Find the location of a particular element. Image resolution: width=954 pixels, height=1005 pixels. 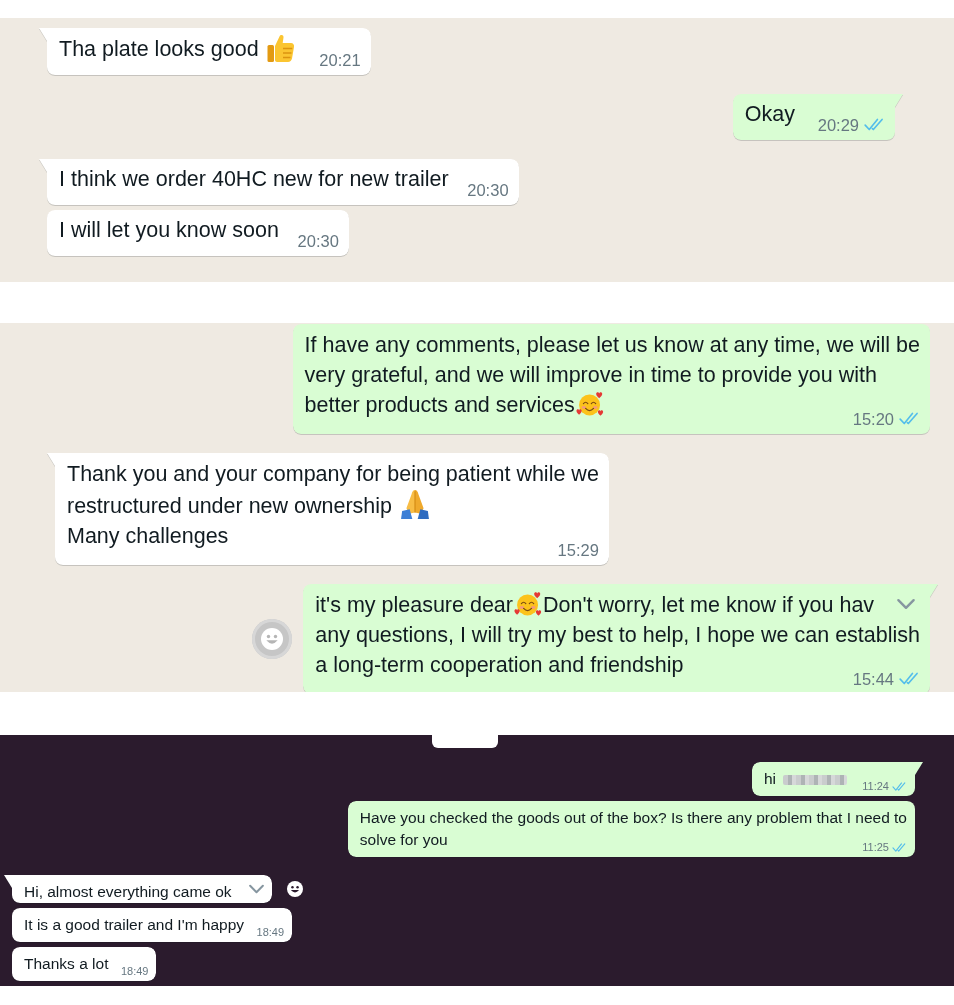

message-text: I think we order 40HC new for new trailer is located at coordinates (254, 179).